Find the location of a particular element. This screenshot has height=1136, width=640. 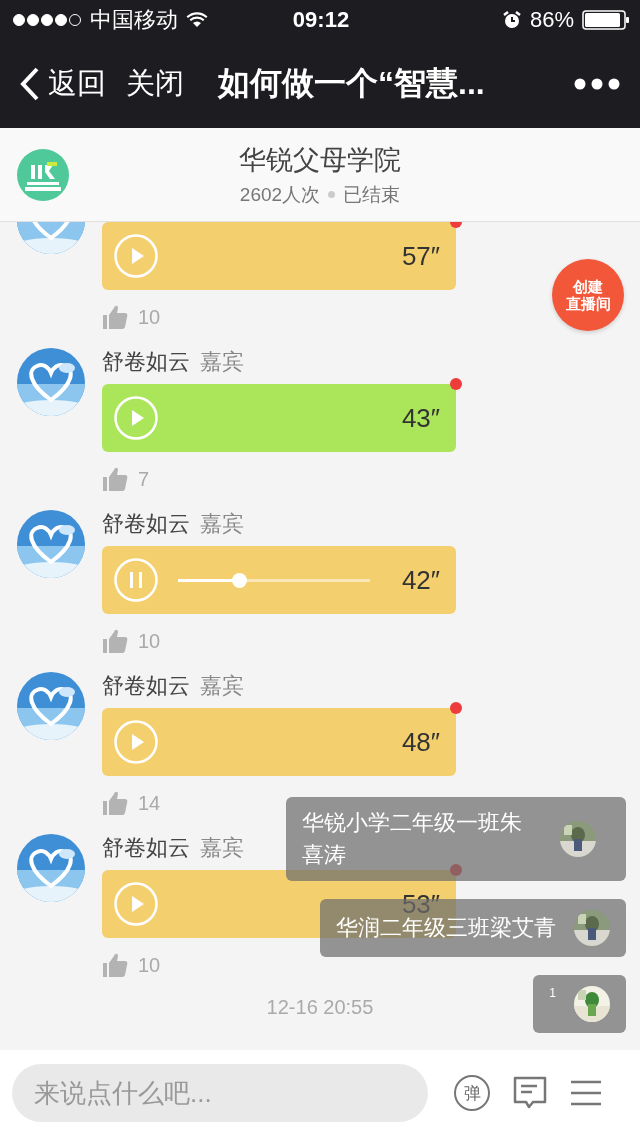

danmaku-text: 华锐小学二年级一班朱喜涛 is located at coordinates (412, 839).